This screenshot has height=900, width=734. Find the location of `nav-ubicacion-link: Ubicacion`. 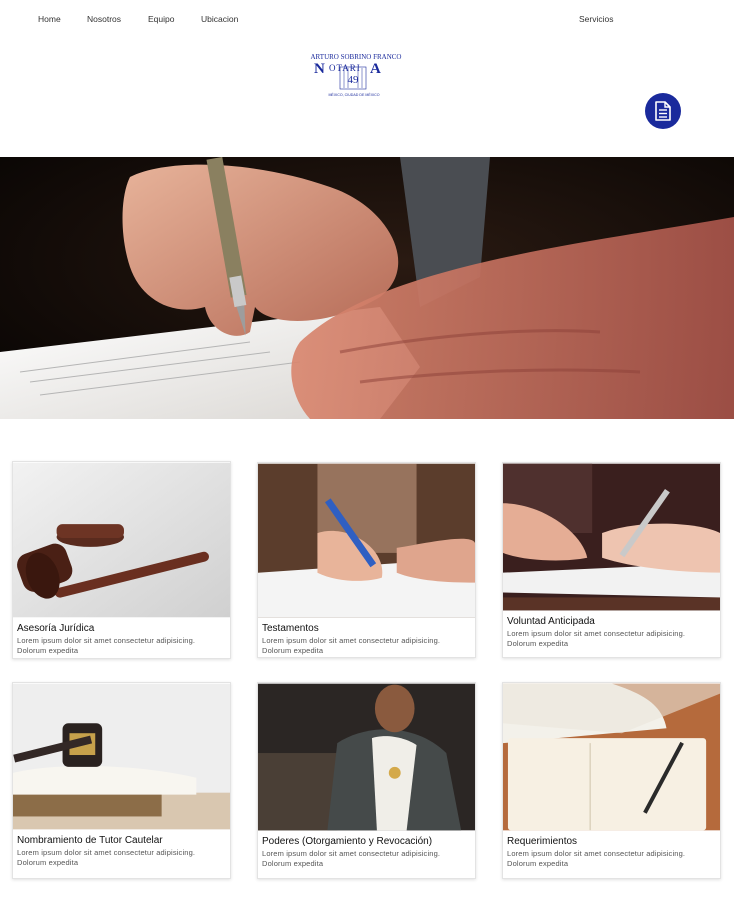

nav-ubicacion-link: Ubicacion is located at coordinates (219, 19).